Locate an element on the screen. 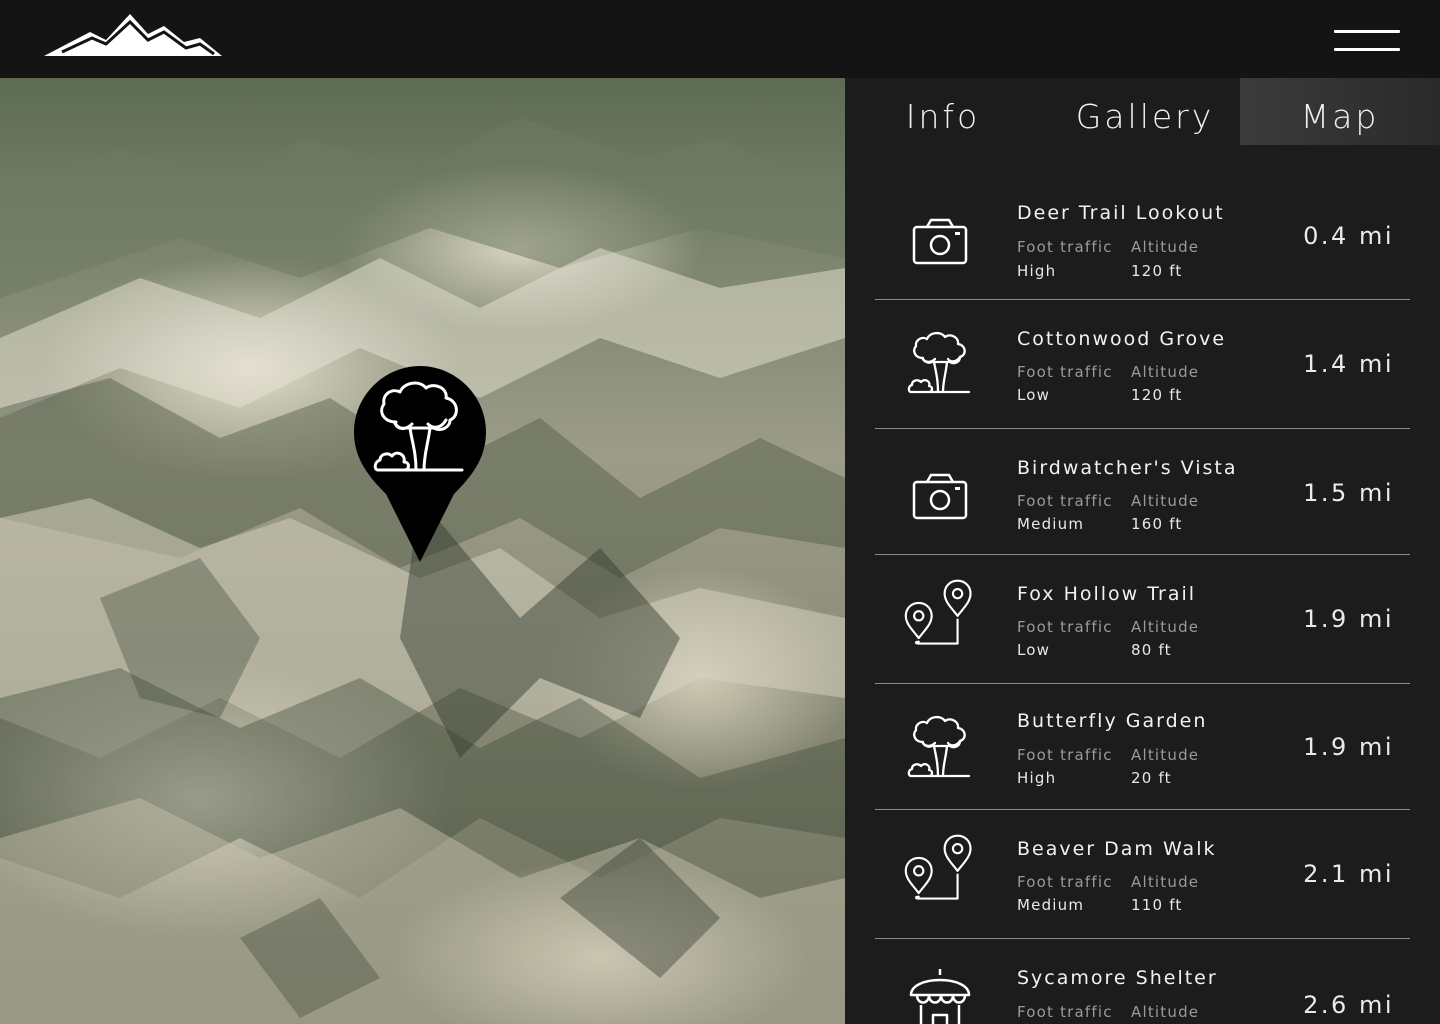 Image resolution: width=1440 pixels, height=1024 pixels. poi-name: Beaver Dam Walk is located at coordinates (1117, 849).